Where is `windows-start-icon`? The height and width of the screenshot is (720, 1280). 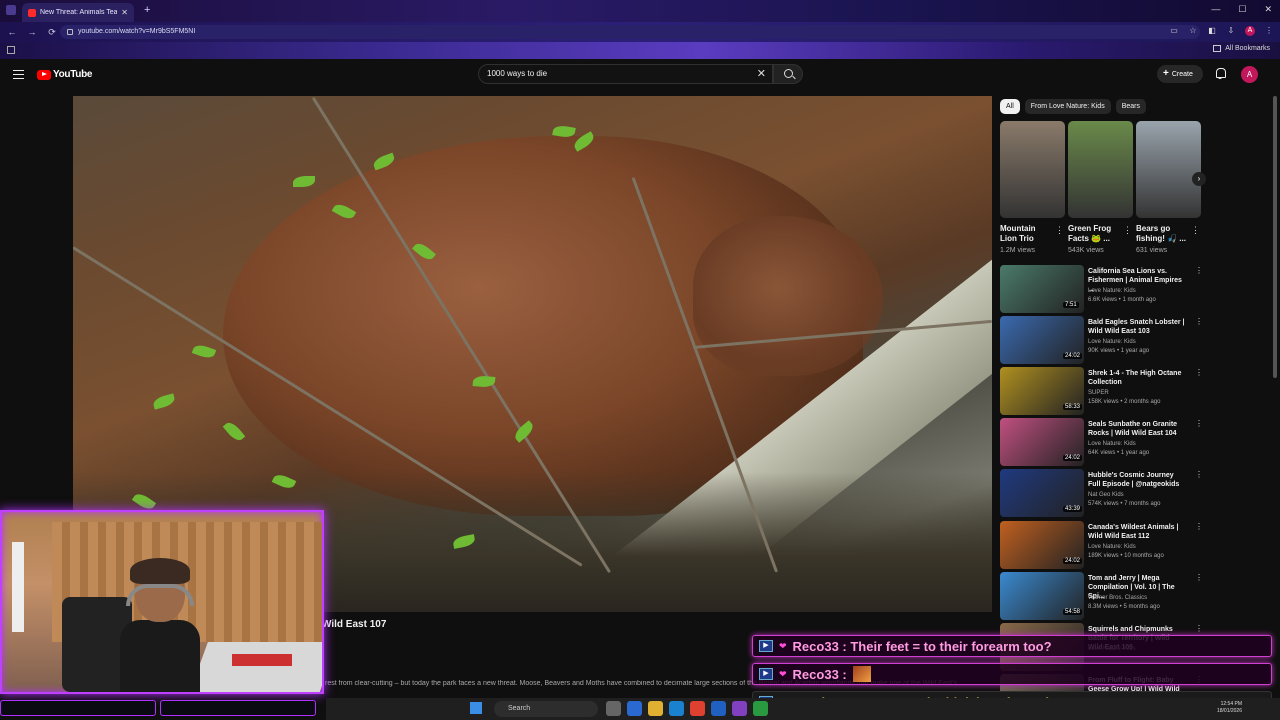
windows-start-icon is located at coordinates (476, 708).